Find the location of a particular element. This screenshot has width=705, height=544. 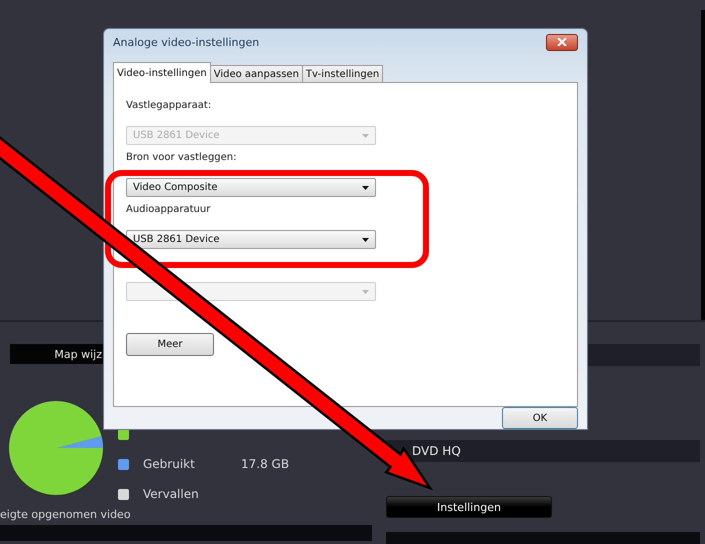

dropdown: Video Composite is located at coordinates (251, 188).